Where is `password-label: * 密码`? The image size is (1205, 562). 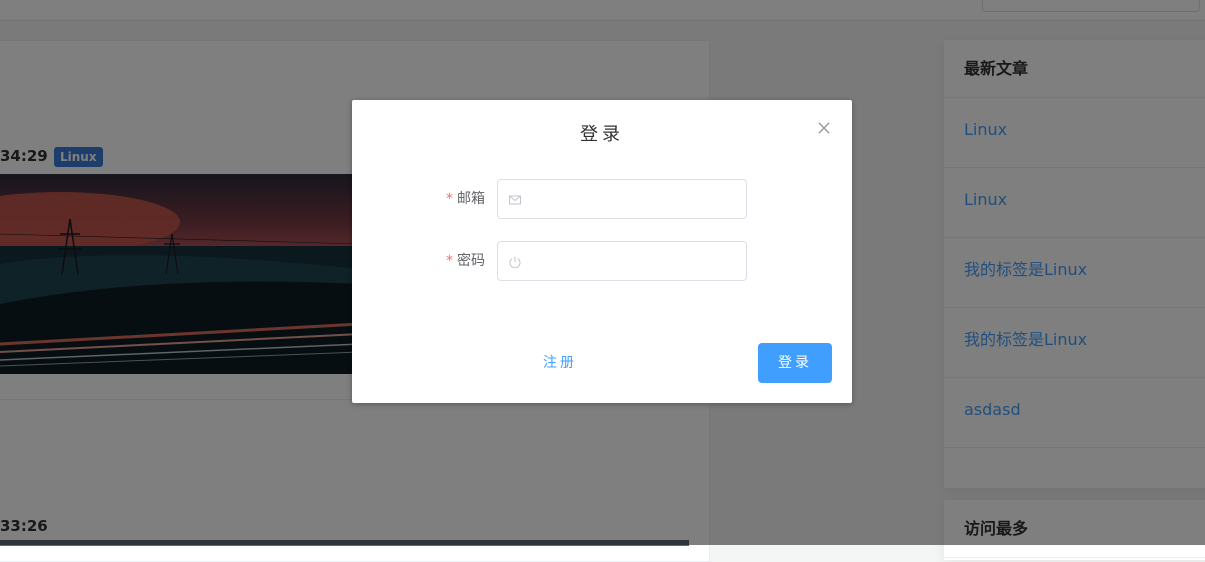
password-label: * 密码 is located at coordinates (465, 261).